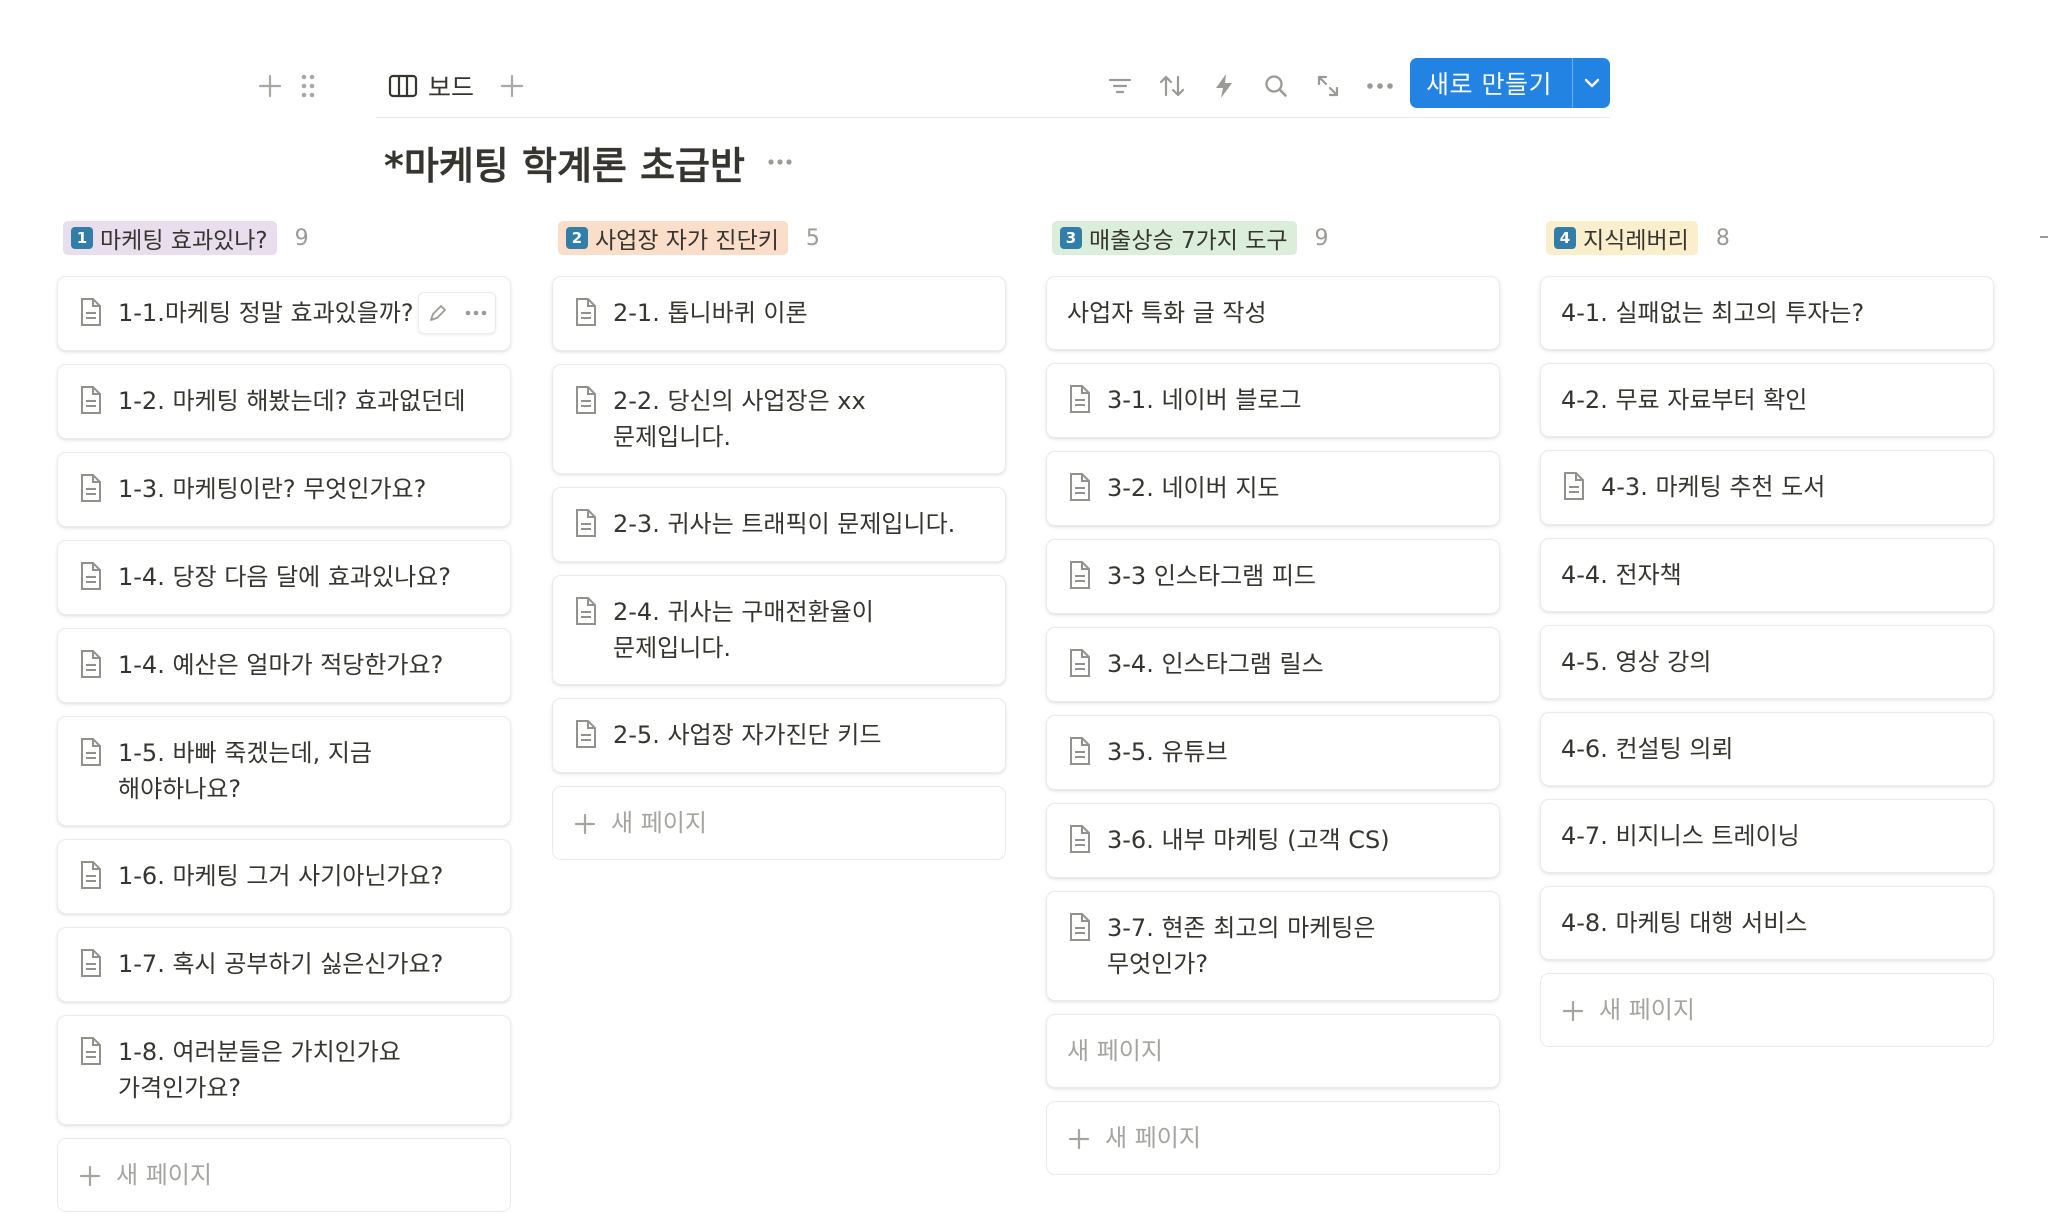 The height and width of the screenshot is (1225, 2048). I want to click on card: 1-4. 예산은 얼마가 적당한가요?, so click(284, 665).